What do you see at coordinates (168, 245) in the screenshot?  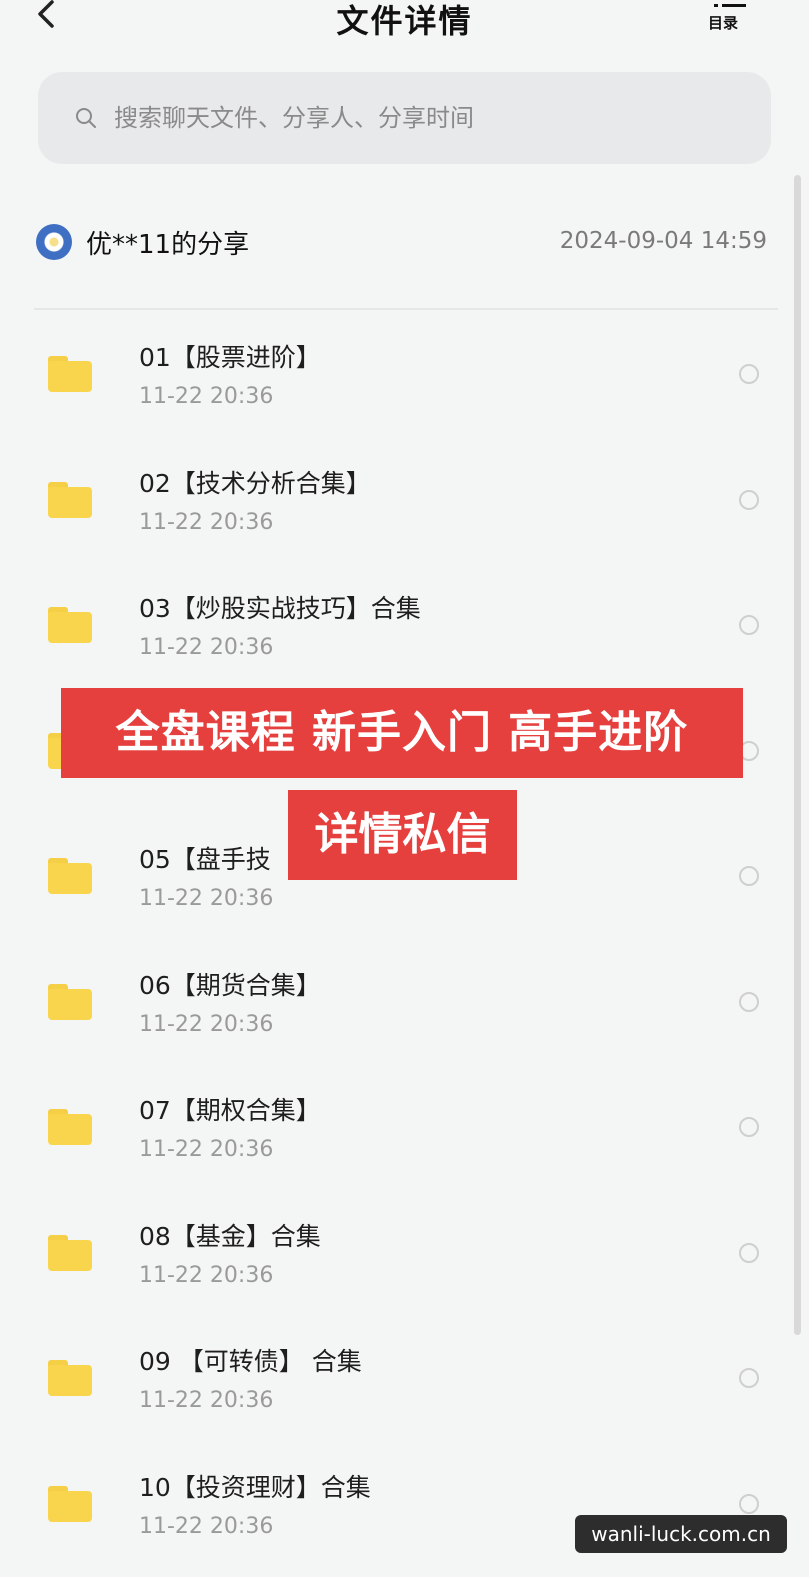 I see `sharer-name: 优**11的分享` at bounding box center [168, 245].